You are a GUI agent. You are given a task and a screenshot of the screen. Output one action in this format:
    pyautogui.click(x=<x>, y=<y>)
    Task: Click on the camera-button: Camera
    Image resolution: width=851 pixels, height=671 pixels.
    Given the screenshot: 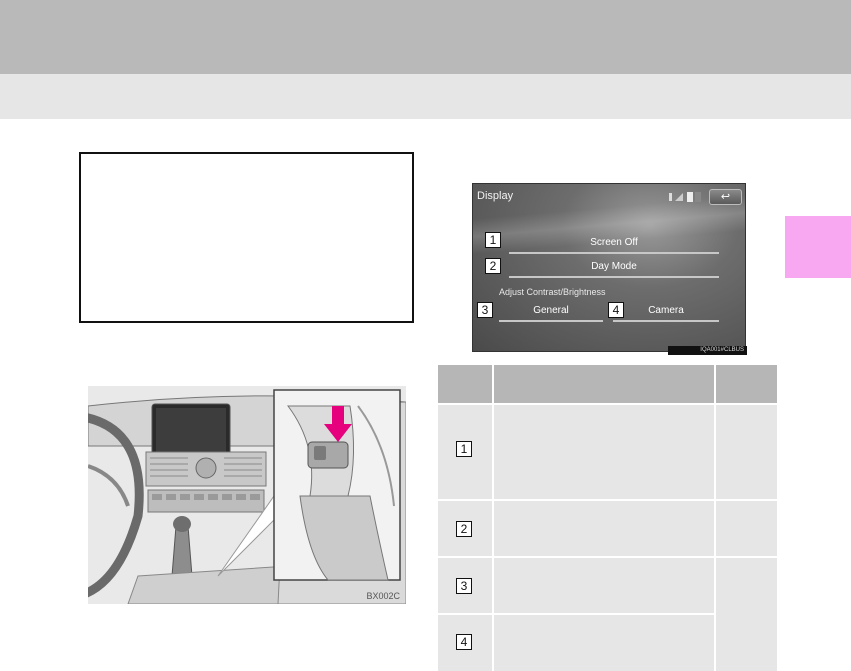 What is the action you would take?
    pyautogui.click(x=666, y=313)
    